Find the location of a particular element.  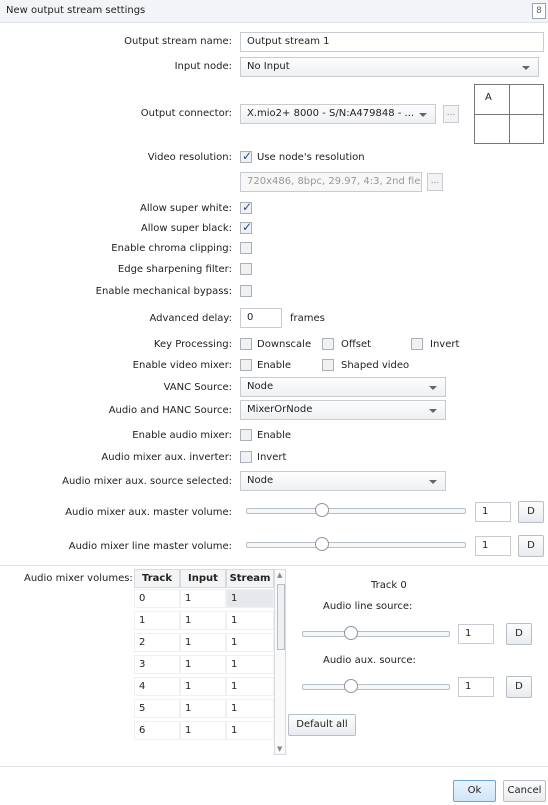

audio-line-source-default-button: D is located at coordinates (519, 634).